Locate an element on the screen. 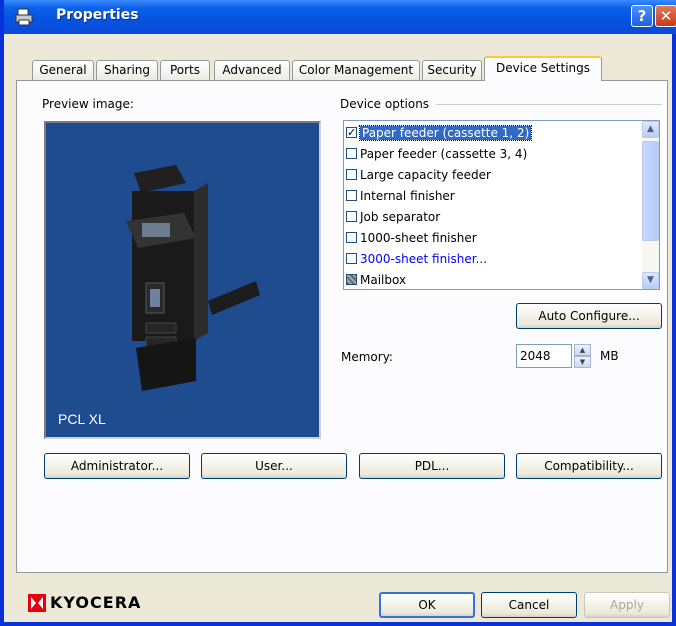  list-item: 1000-sheet finisher is located at coordinates (411, 238).